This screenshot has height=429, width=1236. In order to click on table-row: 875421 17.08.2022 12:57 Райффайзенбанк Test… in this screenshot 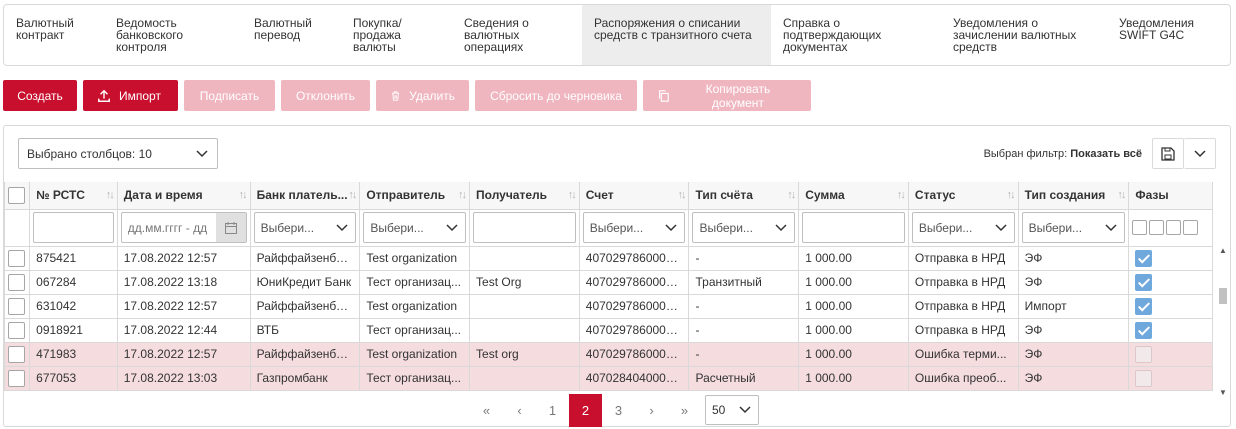, I will do `click(608, 258)`.